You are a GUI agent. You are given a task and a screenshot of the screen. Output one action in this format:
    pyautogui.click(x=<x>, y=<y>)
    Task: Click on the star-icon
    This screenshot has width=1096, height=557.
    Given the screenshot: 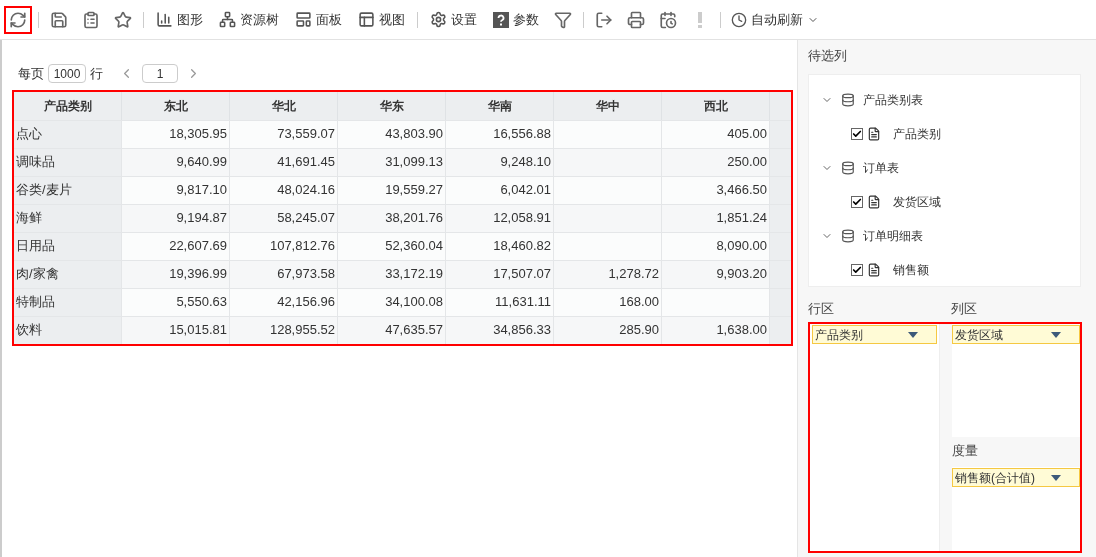 What is the action you would take?
    pyautogui.click(x=123, y=19)
    